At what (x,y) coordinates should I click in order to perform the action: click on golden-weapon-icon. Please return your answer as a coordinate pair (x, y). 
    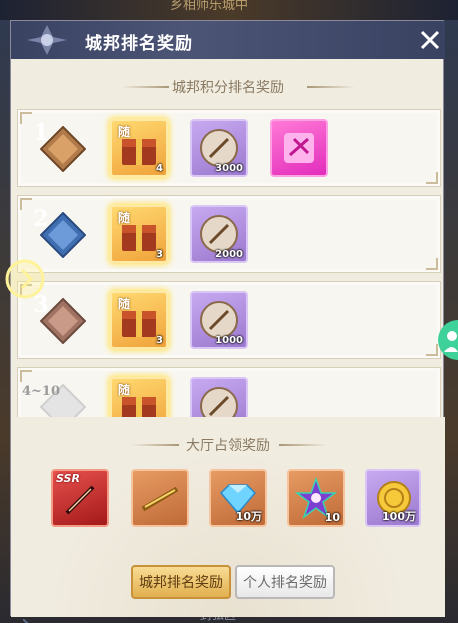
    Looking at the image, I should click on (160, 499).